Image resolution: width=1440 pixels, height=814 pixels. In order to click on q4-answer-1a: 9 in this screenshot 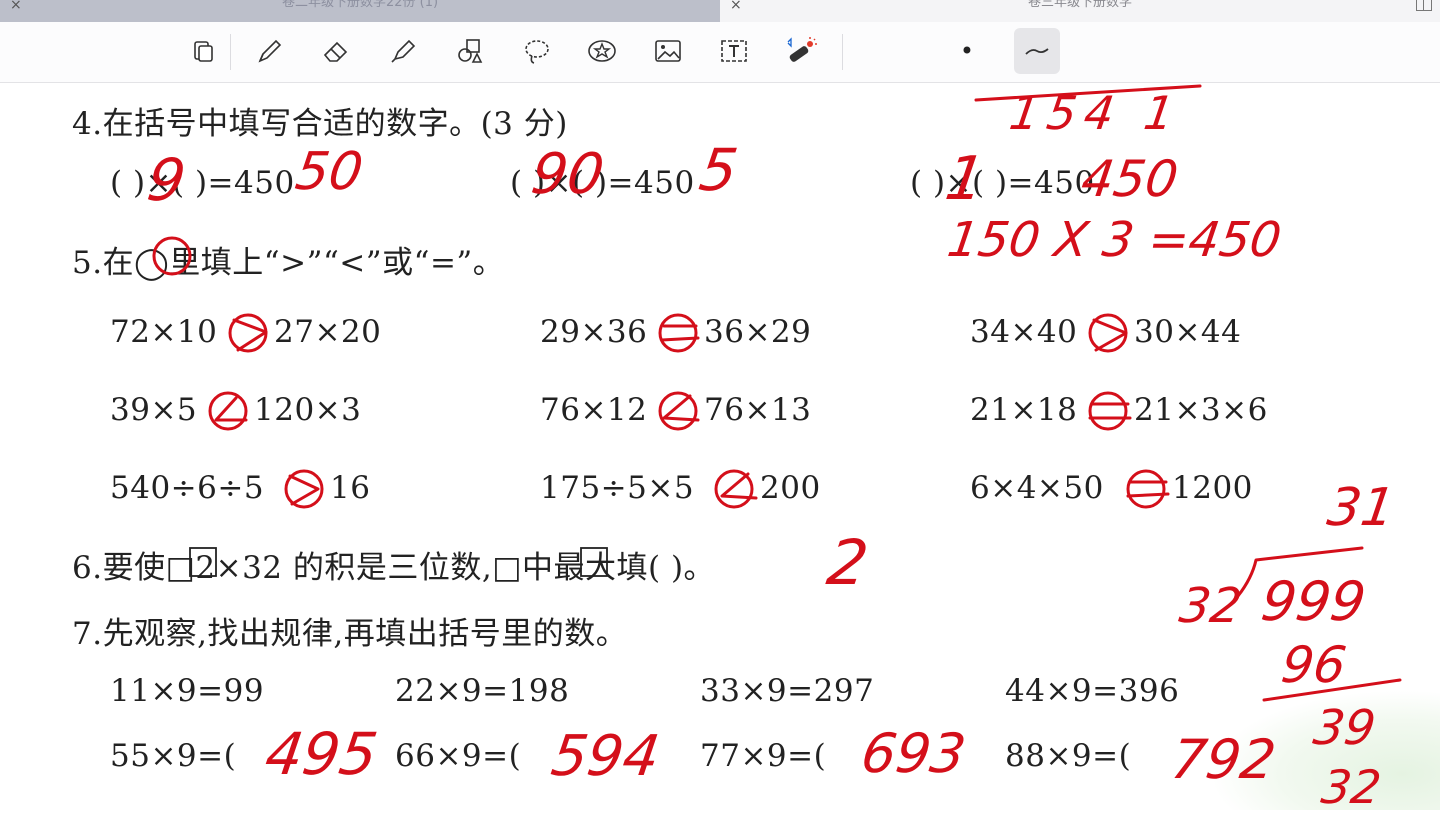, I will do `click(166, 180)`.